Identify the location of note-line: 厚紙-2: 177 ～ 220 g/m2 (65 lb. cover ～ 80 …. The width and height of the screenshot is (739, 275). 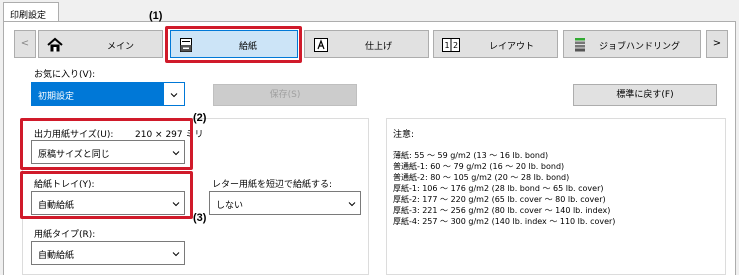
(499, 199).